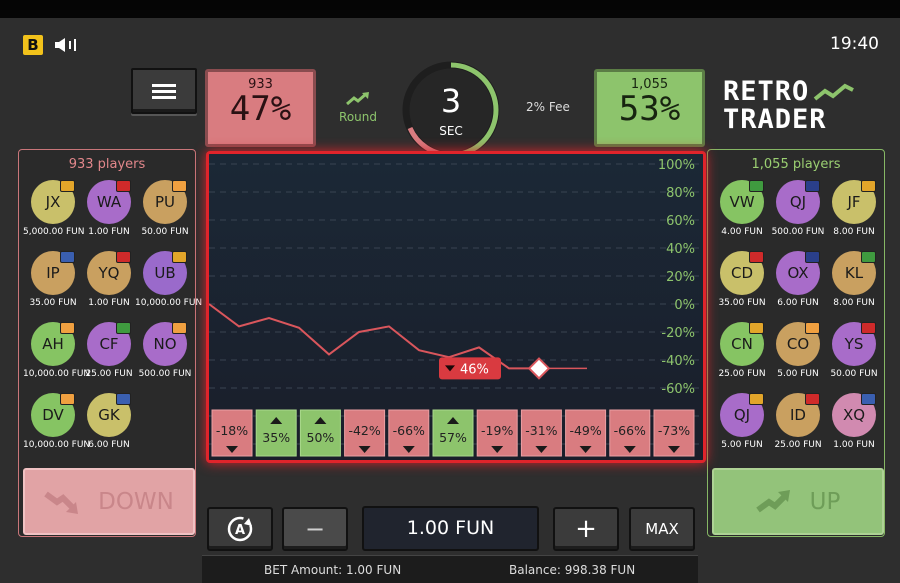 This screenshot has height=583, width=900. Describe the element at coordinates (451, 101) in the screenshot. I see `timer-value: 3` at that location.